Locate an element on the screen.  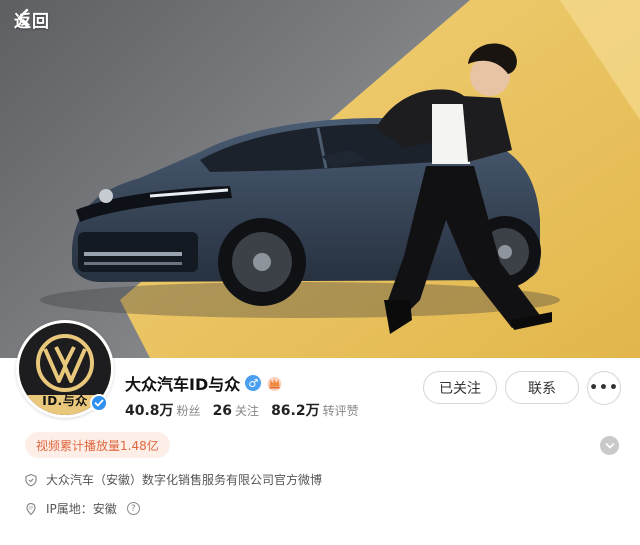
male-icon: ♂ is located at coordinates (253, 383).